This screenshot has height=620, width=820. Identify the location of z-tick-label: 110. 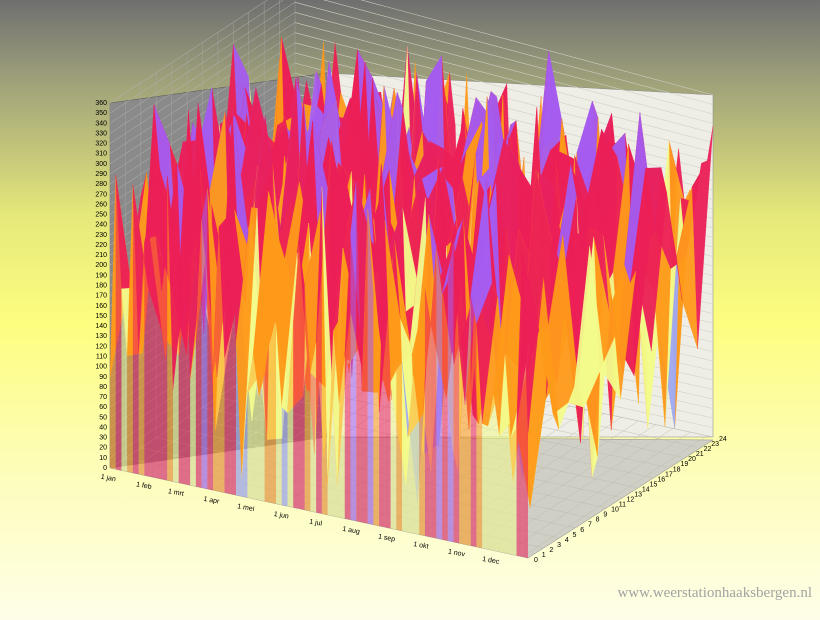
(101, 356).